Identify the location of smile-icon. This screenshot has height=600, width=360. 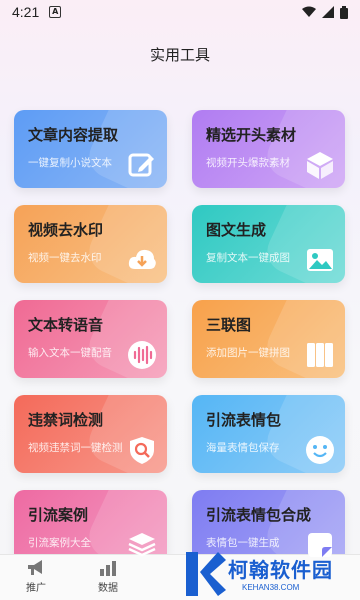
(320, 450).